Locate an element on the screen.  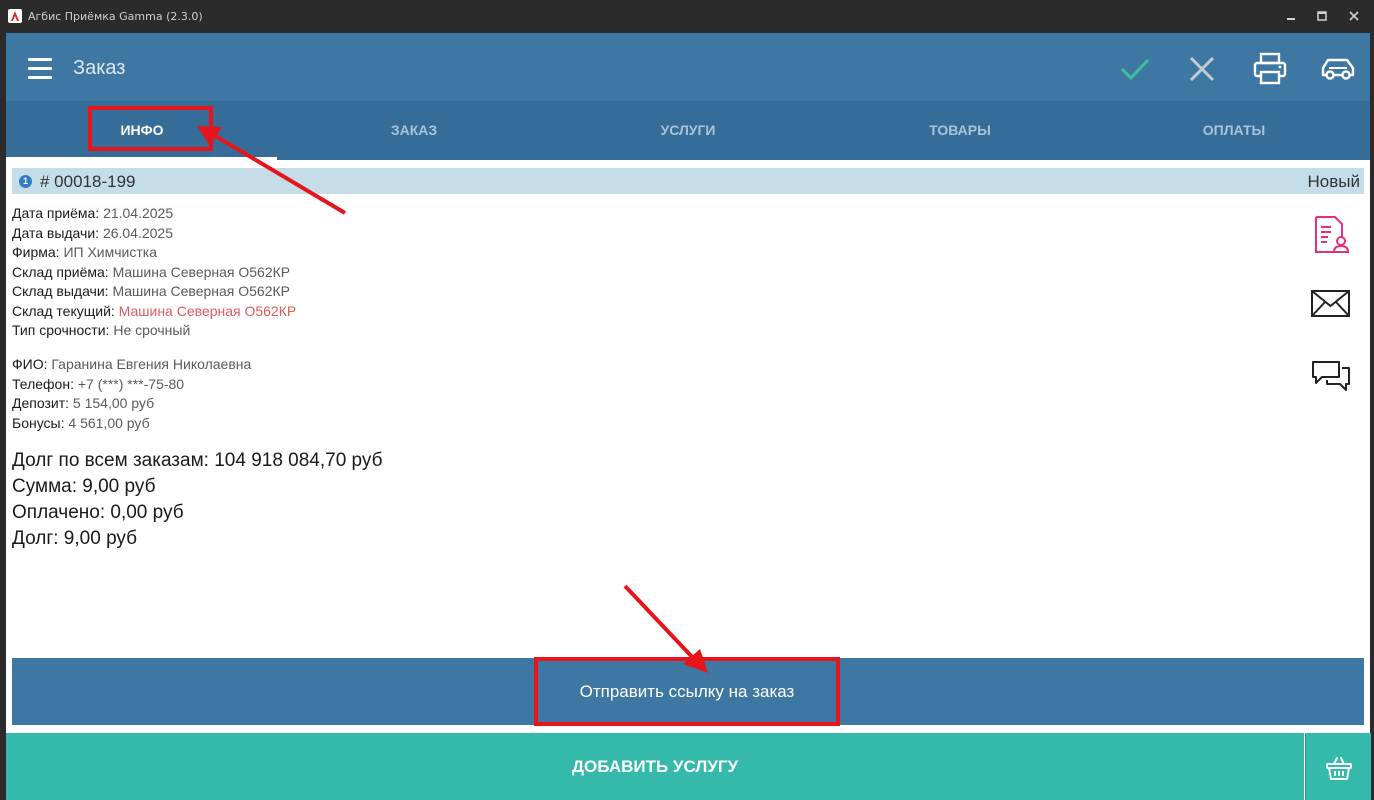
screen-title: Заказ is located at coordinates (99, 68).